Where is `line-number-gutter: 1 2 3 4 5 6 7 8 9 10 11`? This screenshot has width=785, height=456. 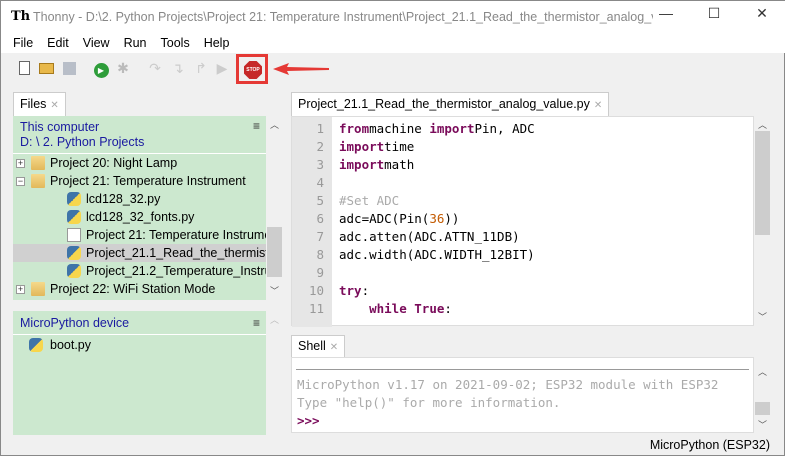 line-number-gutter: 1 2 3 4 5 6 7 8 9 10 11 is located at coordinates (312, 222).